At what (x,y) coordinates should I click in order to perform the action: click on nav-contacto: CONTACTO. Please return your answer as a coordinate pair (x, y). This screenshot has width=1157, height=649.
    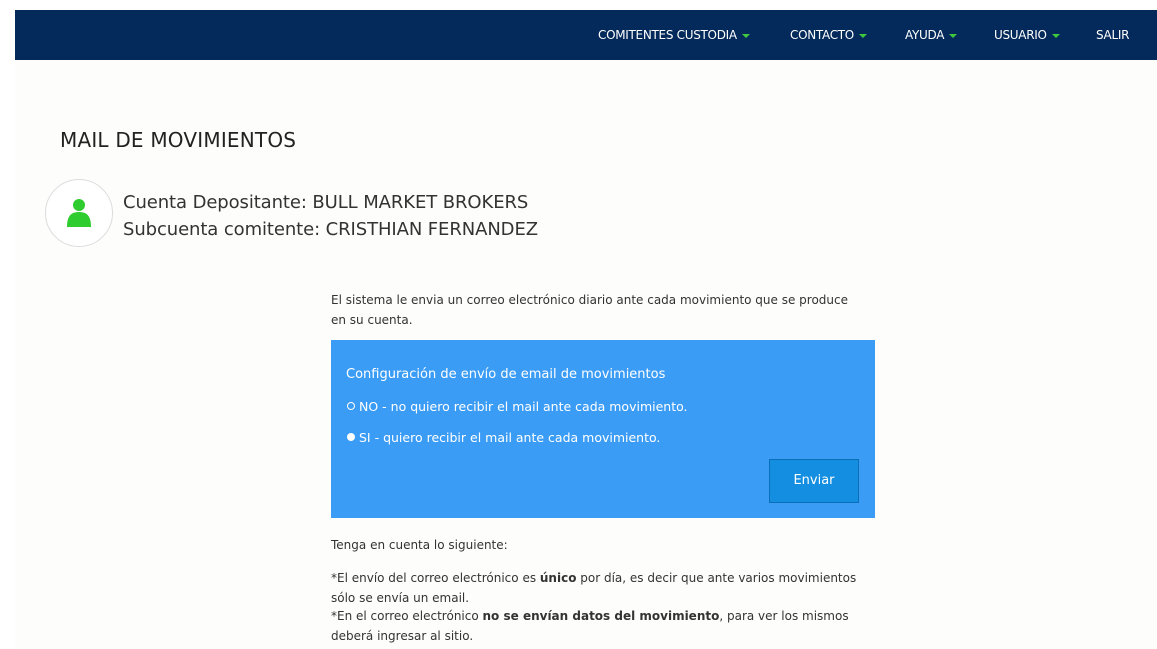
    Looking at the image, I should click on (828, 35).